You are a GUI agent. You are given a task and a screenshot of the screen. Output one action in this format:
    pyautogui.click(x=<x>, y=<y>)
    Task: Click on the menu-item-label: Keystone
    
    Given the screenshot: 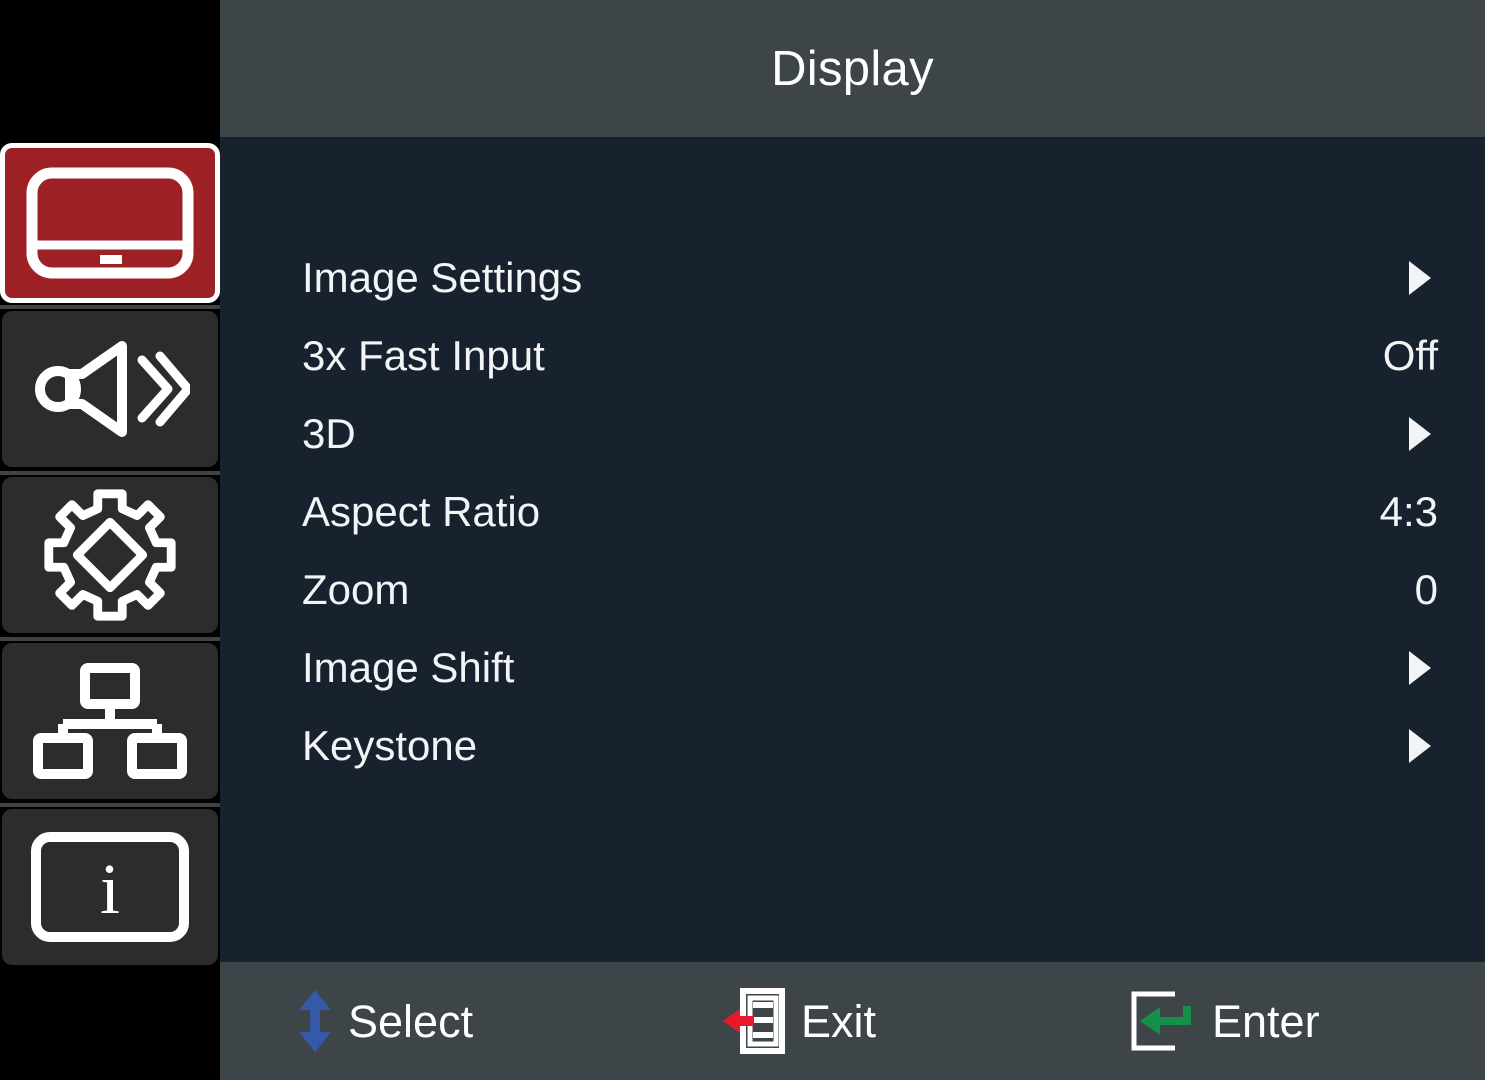 What is the action you would take?
    pyautogui.click(x=390, y=745)
    